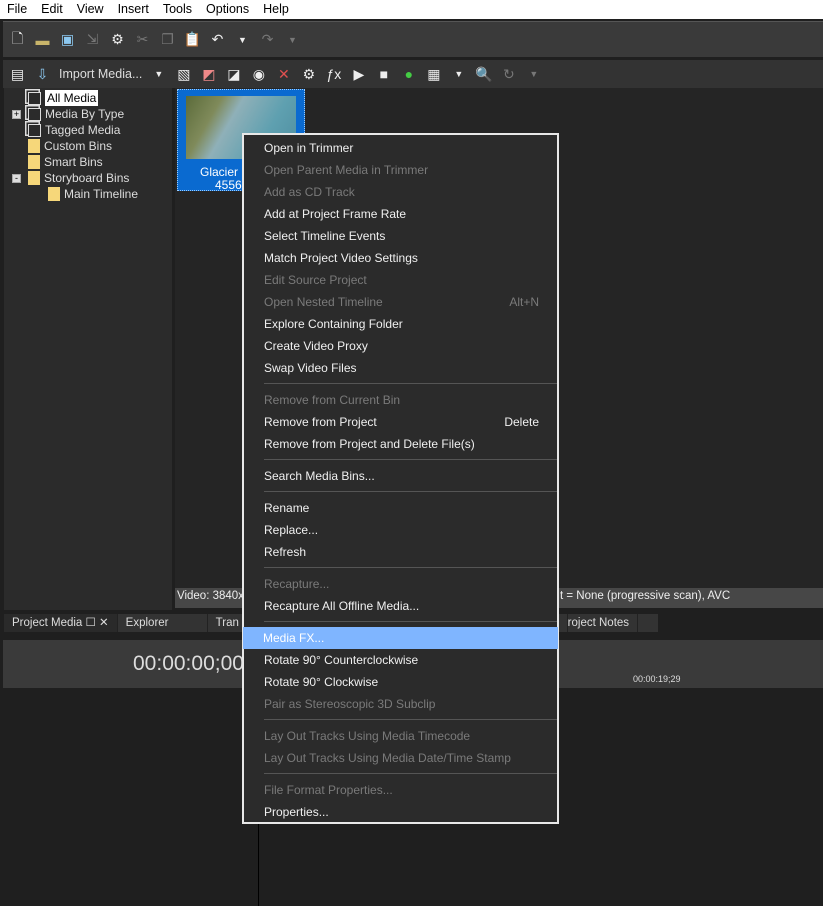 The height and width of the screenshot is (906, 823). What do you see at coordinates (400, 422) in the screenshot?
I see `menu-item-remove-from-project: Remove from Project Delete` at bounding box center [400, 422].